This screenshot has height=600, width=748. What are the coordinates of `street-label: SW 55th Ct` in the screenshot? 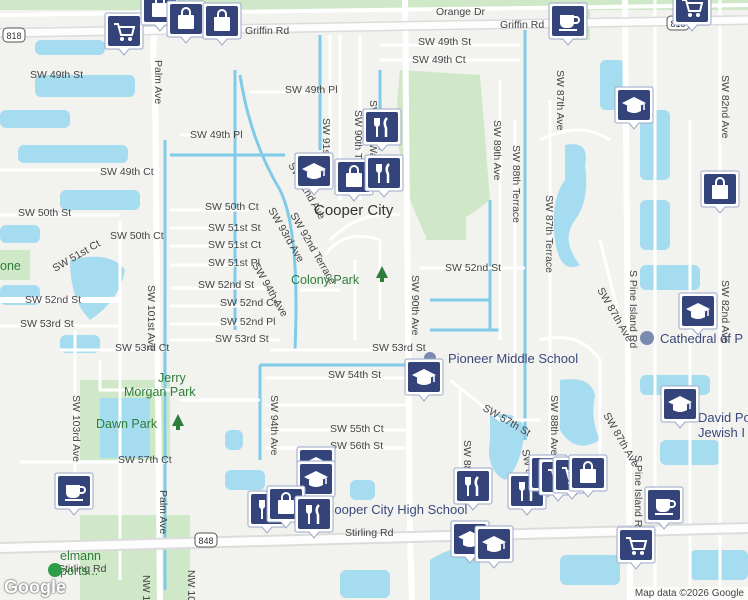 It's located at (357, 429).